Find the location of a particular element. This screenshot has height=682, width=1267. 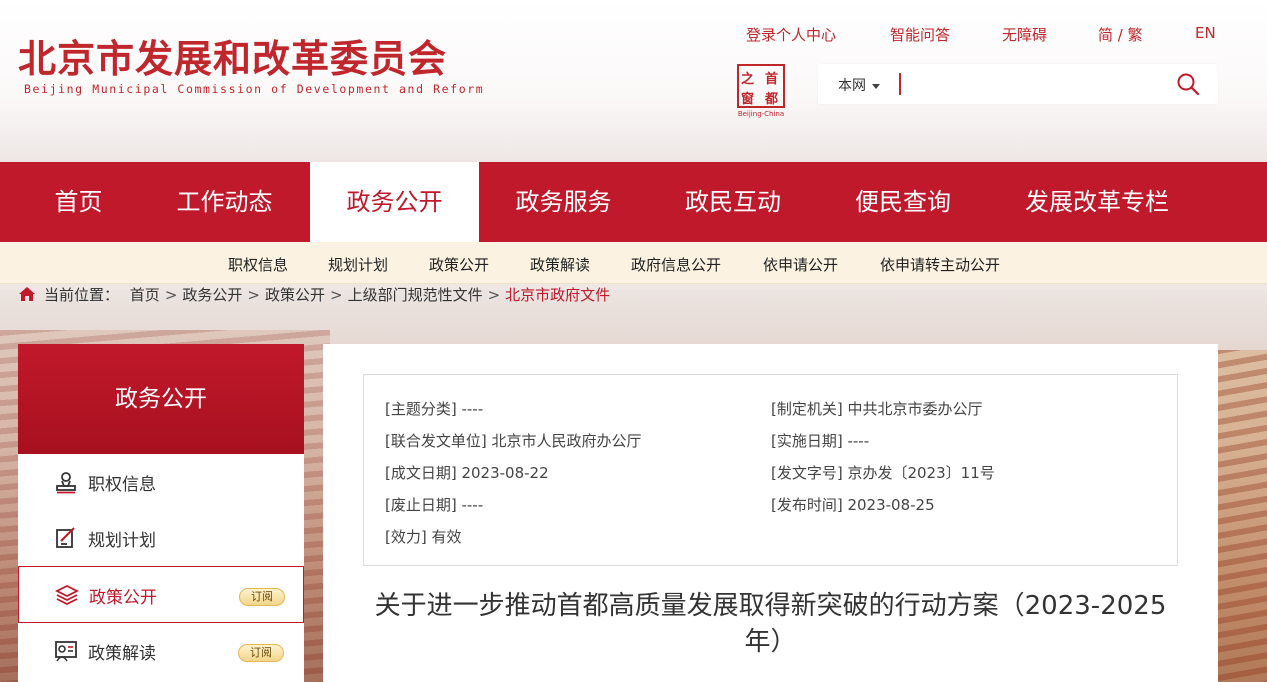

nav-work-news: 工作动态 is located at coordinates (224, 202).